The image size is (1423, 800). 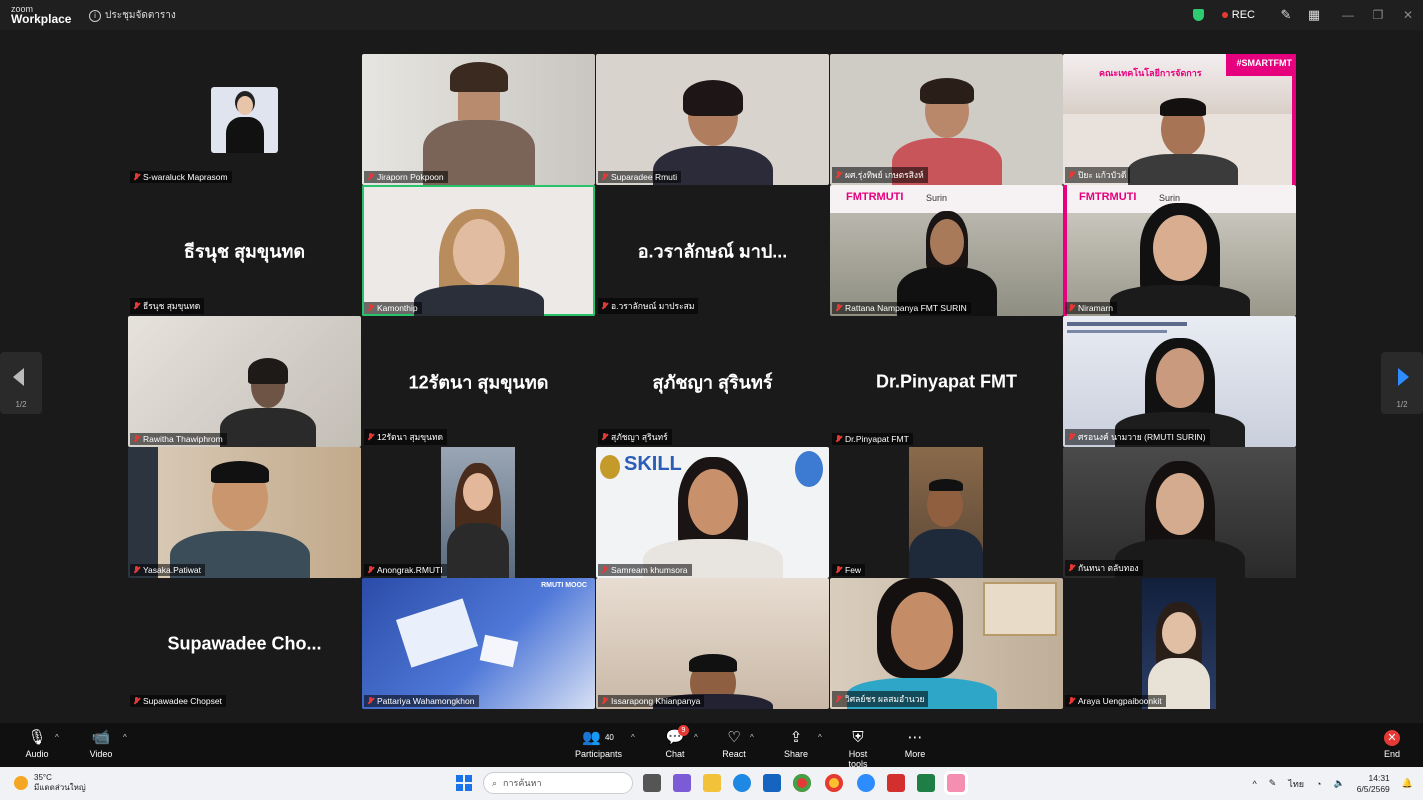 I want to click on taskbar-search: ⌕ การค้นหา, so click(x=558, y=783).